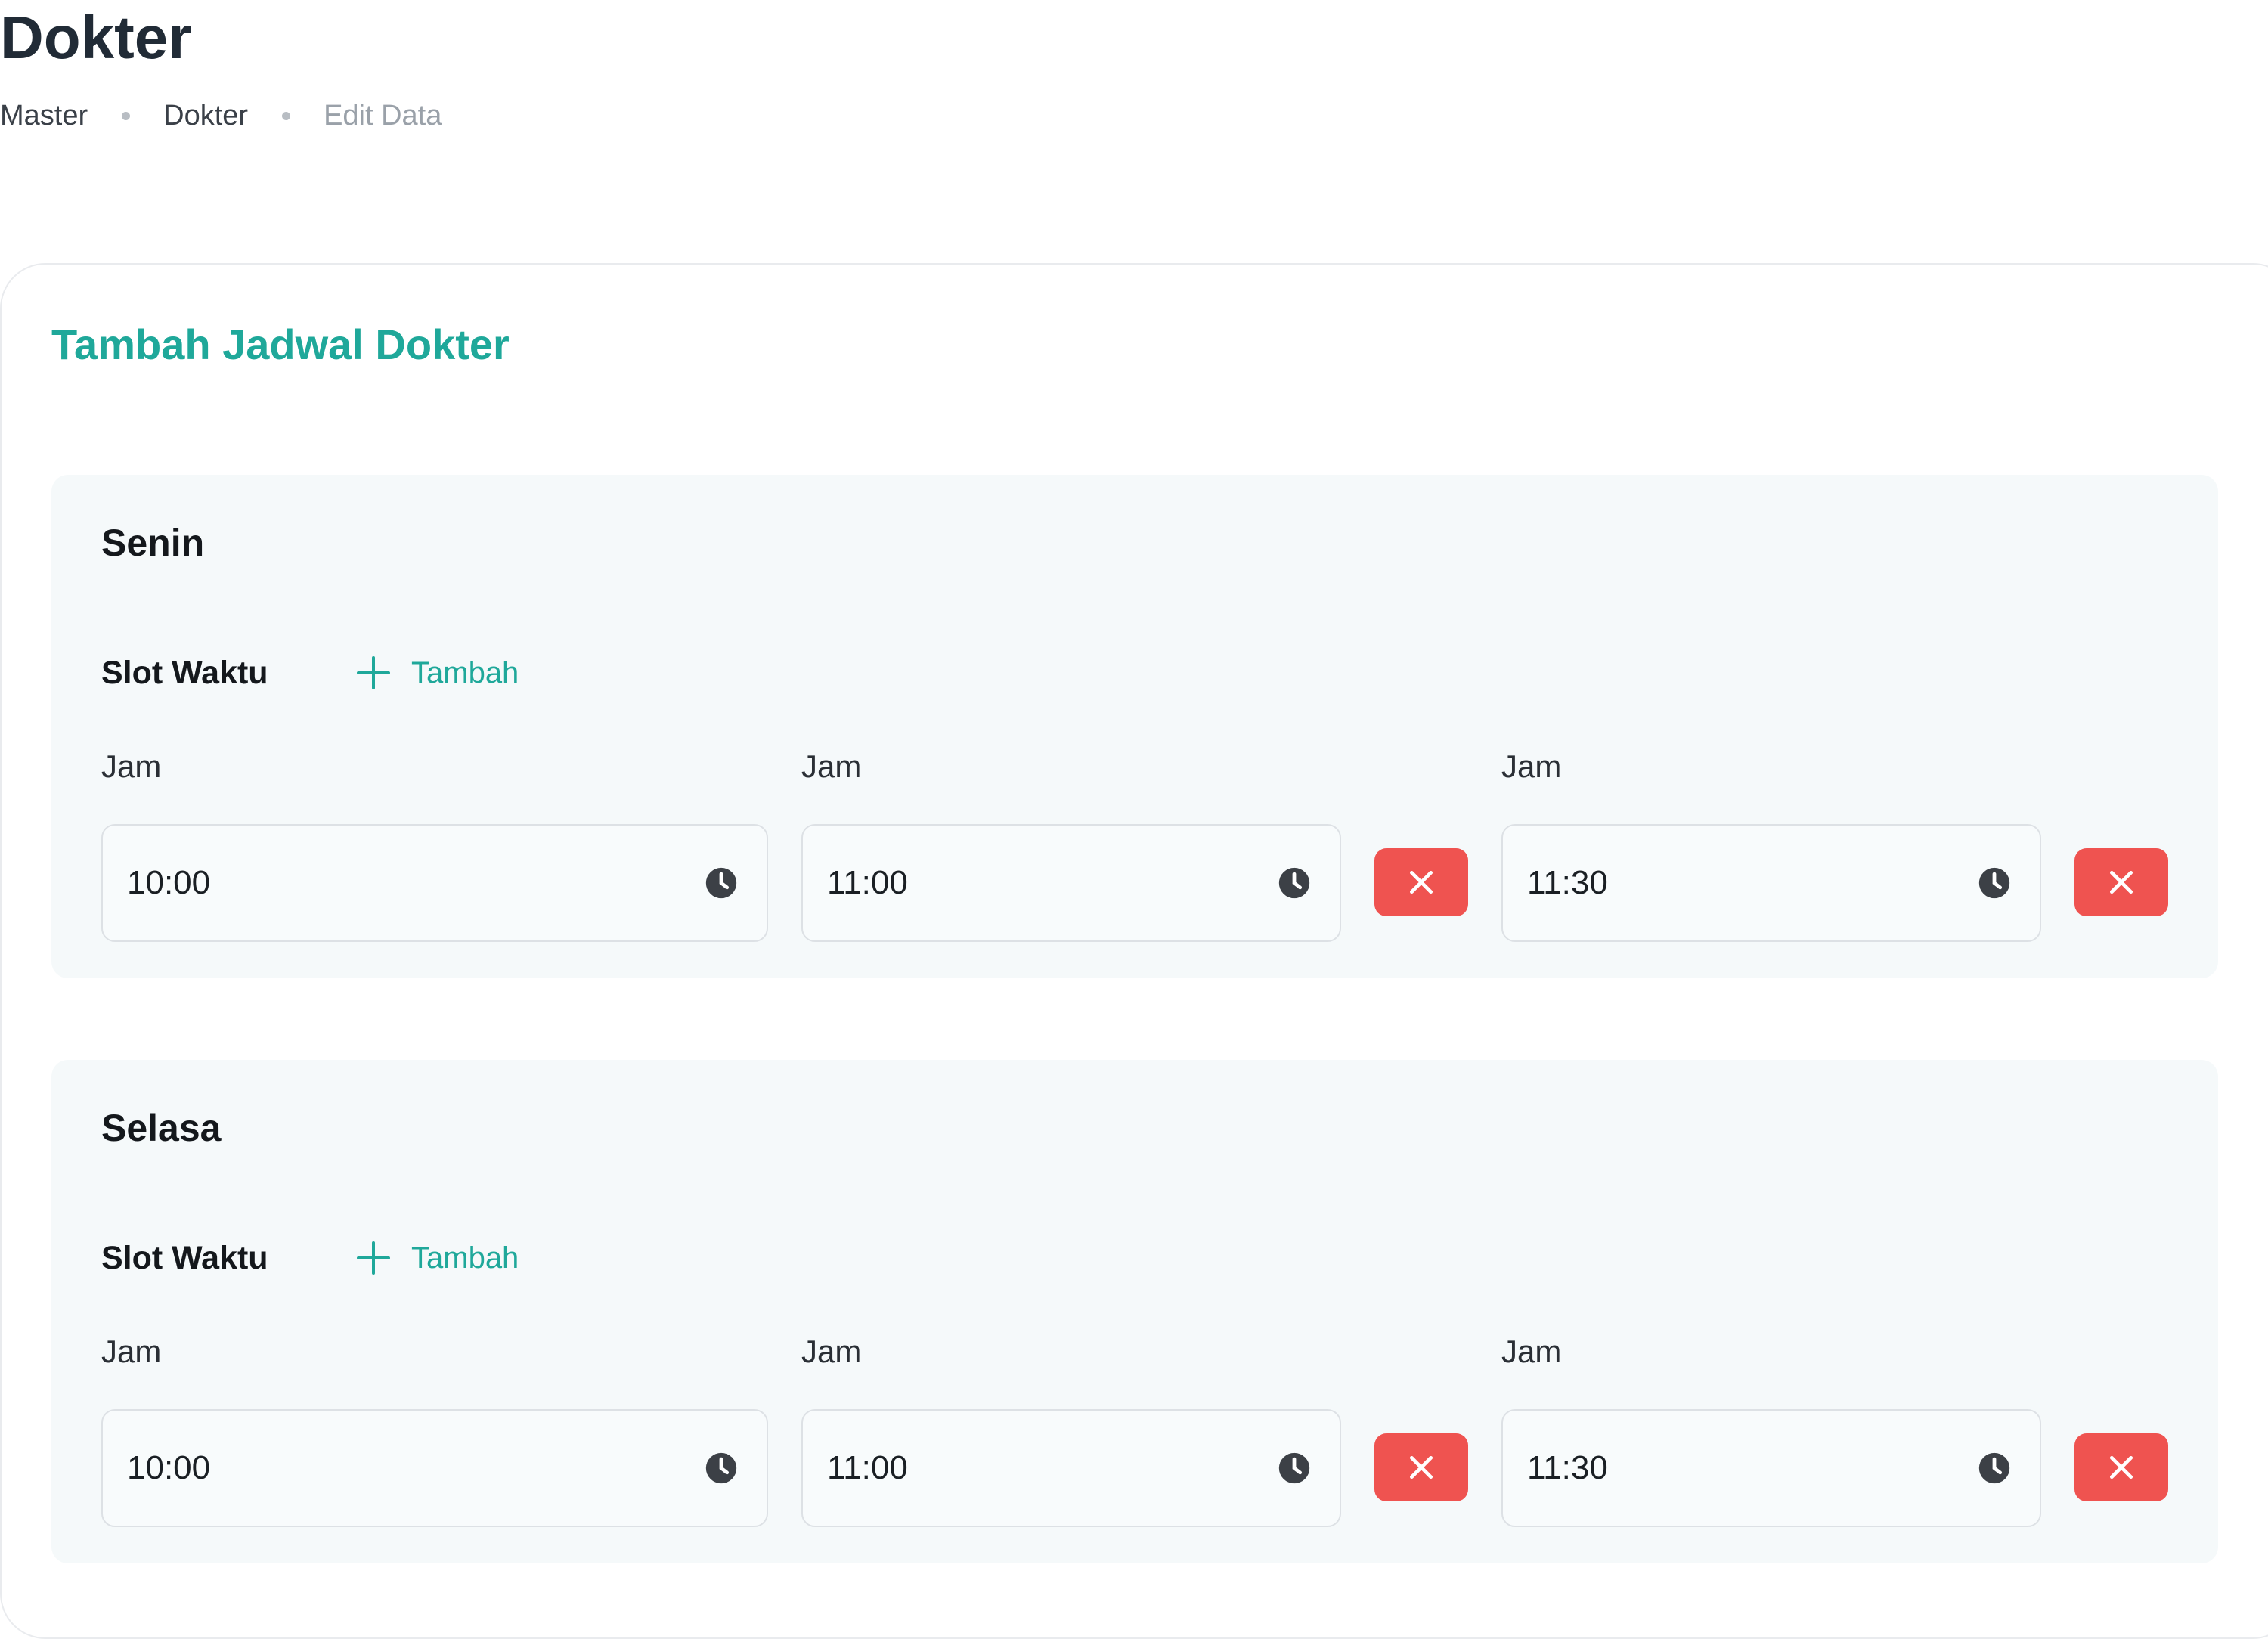  Describe the element at coordinates (280, 344) in the screenshot. I see `card-title: Tambah Jadwal Dokter` at that location.